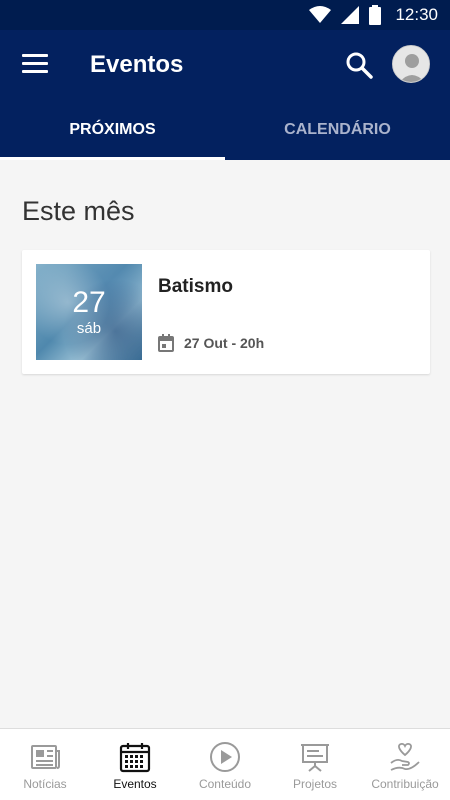 Image resolution: width=450 pixels, height=800 pixels. I want to click on tab-proximos: PRÓXIMOS, so click(112, 130).